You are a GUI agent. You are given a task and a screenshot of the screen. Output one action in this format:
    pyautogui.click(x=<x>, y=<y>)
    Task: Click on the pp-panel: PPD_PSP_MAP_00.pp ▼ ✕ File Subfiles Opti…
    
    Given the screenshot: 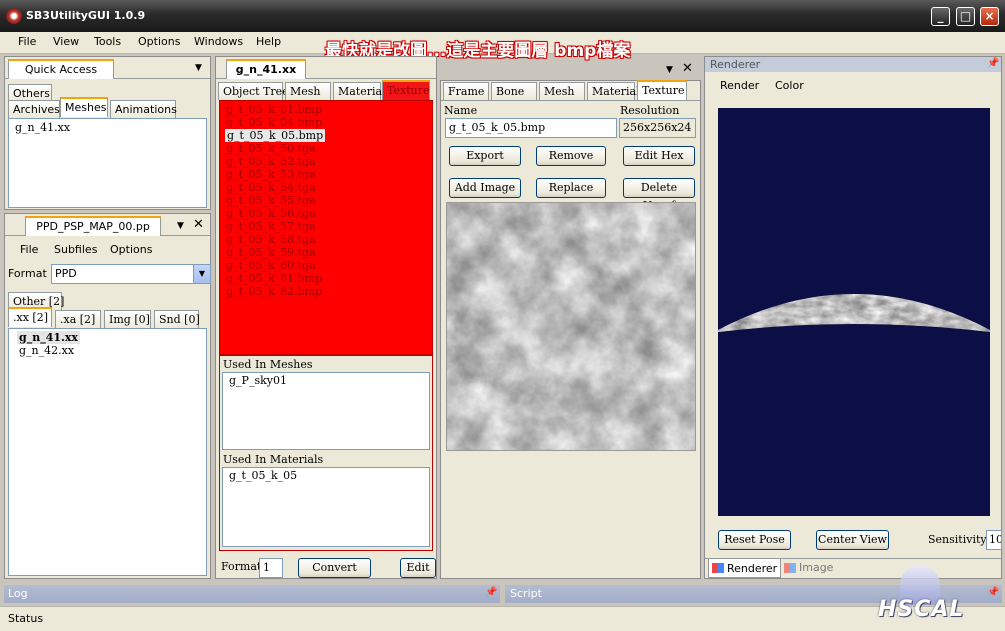 What is the action you would take?
    pyautogui.click(x=107, y=396)
    